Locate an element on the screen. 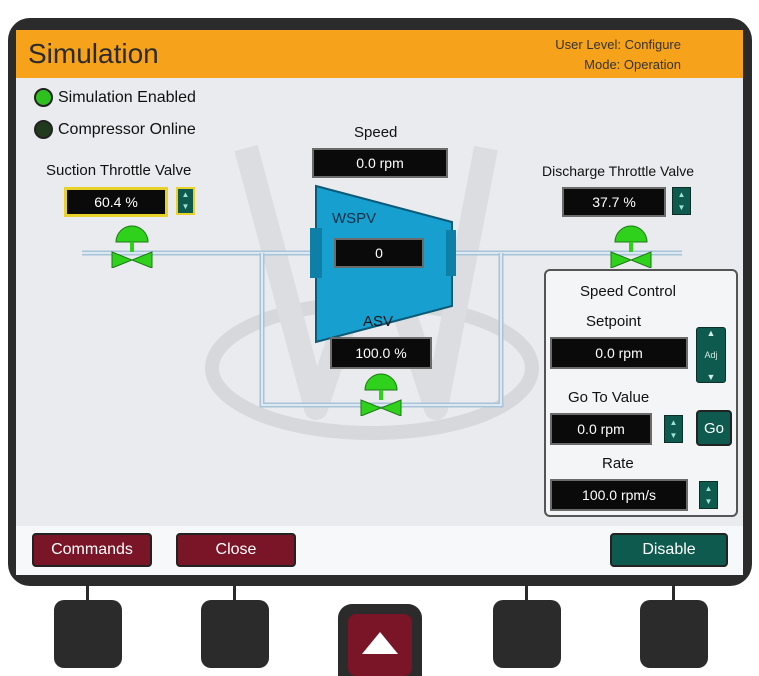 The image size is (759, 676). setpoint-label: Setpoint is located at coordinates (614, 321).